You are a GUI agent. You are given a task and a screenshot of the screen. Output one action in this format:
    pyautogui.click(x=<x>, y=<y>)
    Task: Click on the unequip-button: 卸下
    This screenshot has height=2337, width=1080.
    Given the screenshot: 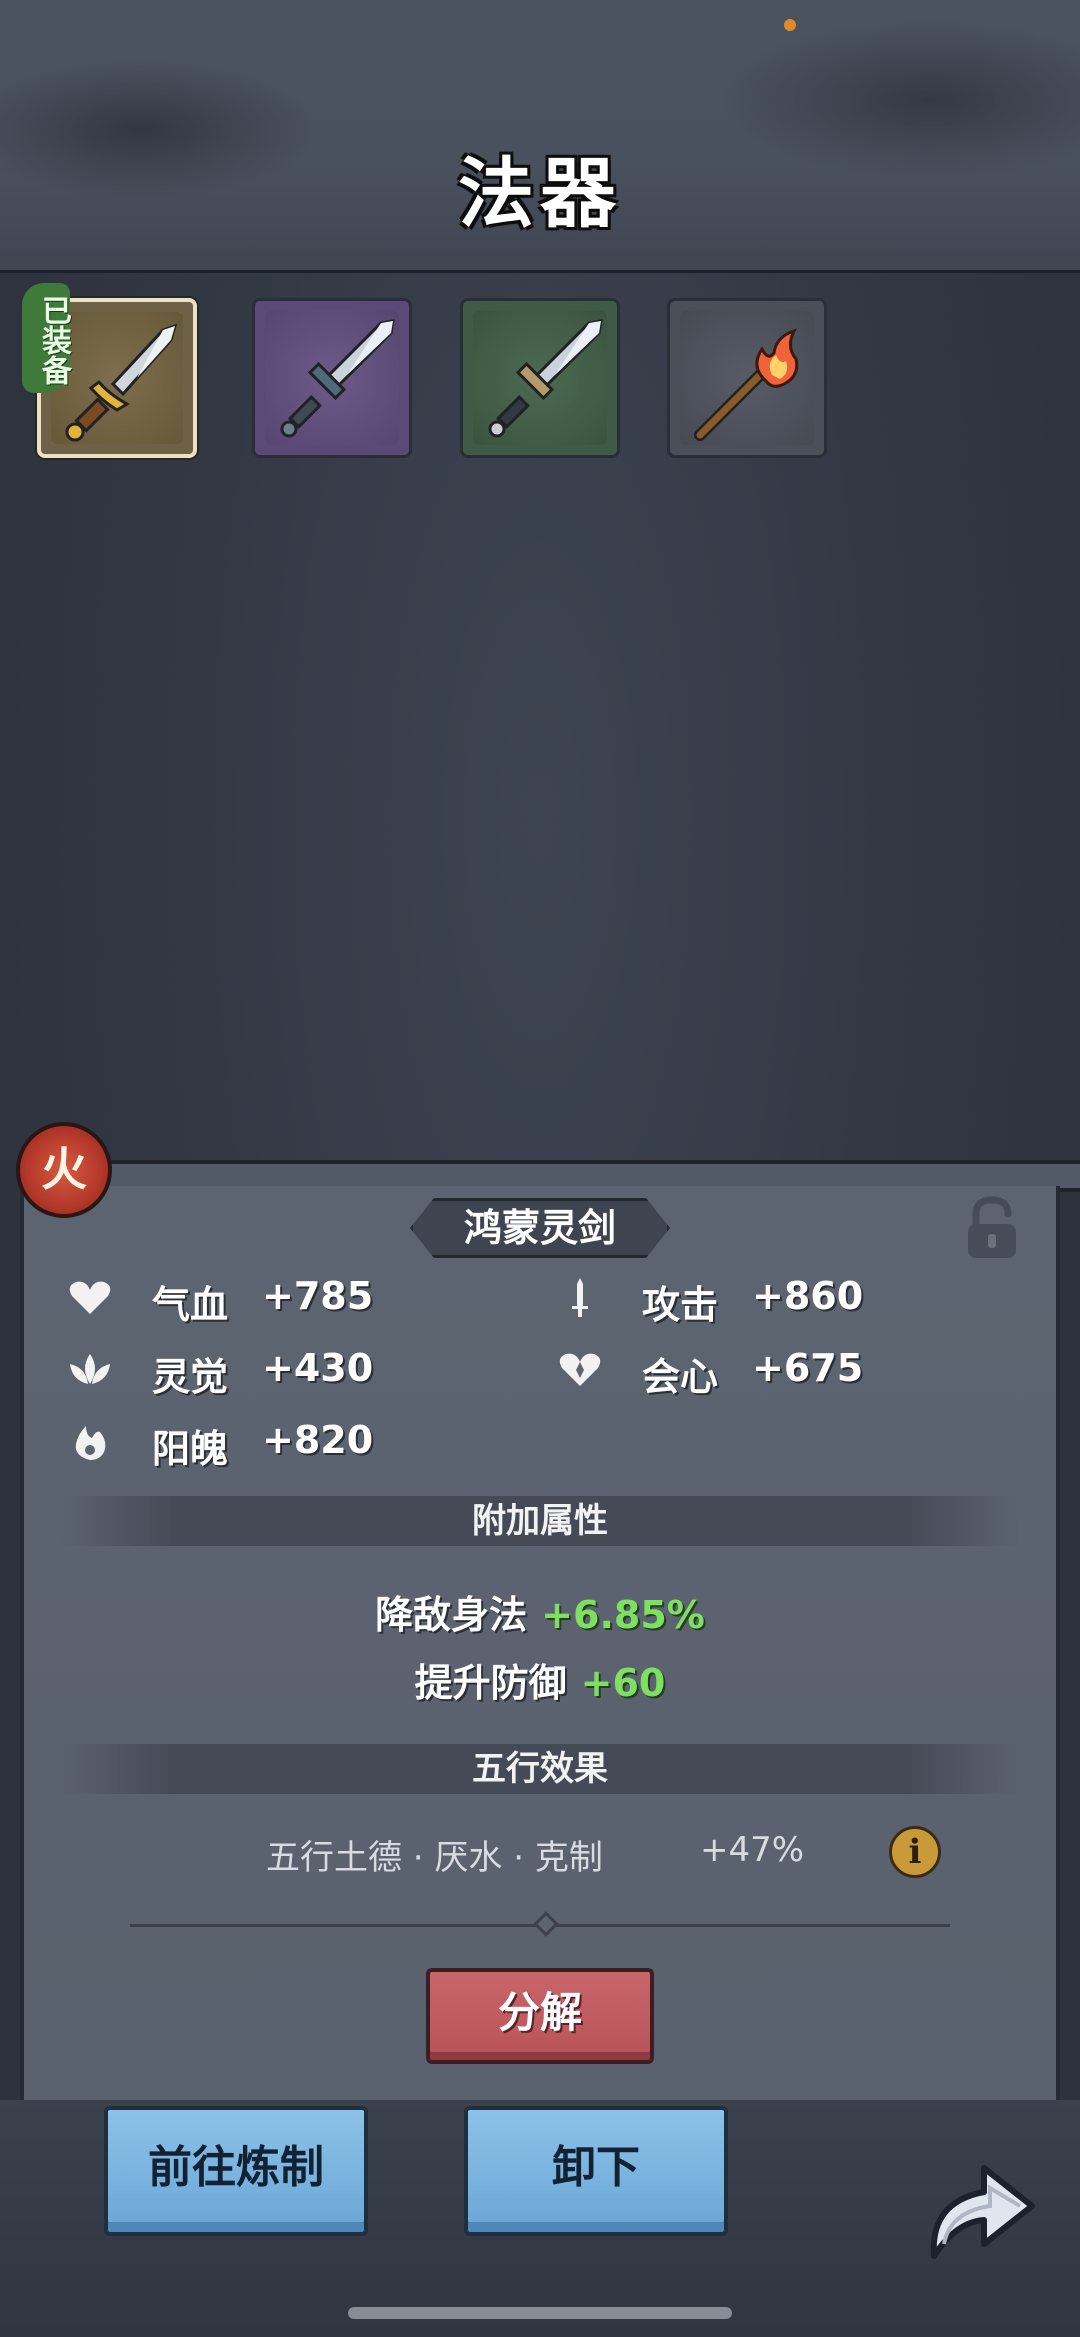 What is the action you would take?
    pyautogui.click(x=596, y=2171)
    